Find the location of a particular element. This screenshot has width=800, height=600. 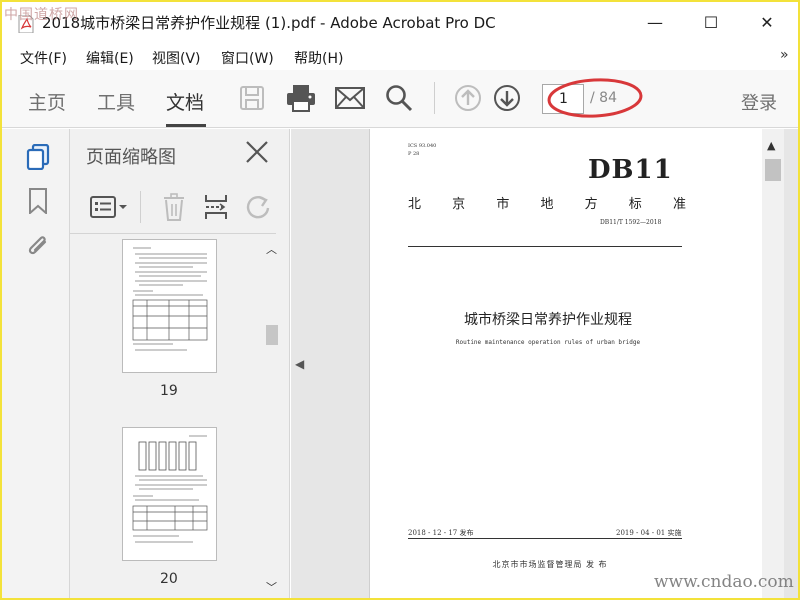

tab-tools: 工具 is located at coordinates (116, 101).